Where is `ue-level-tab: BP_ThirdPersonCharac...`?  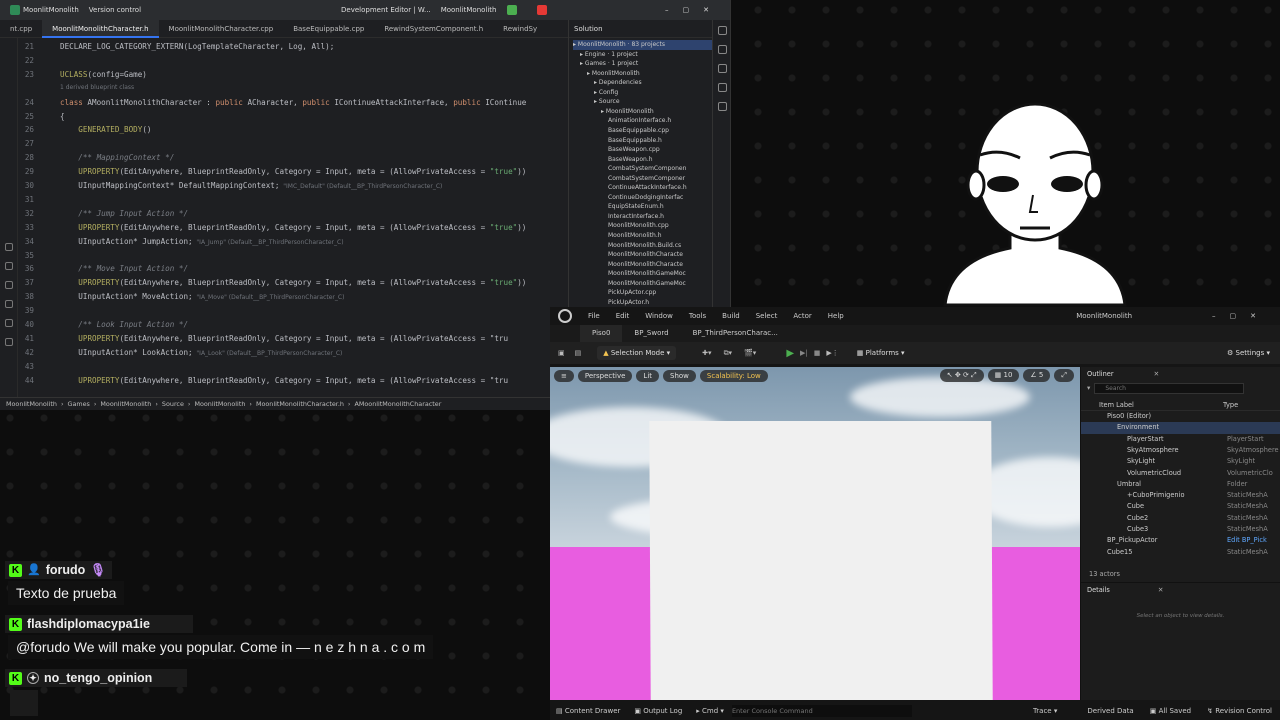 ue-level-tab: BP_ThirdPersonCharac... is located at coordinates (735, 333).